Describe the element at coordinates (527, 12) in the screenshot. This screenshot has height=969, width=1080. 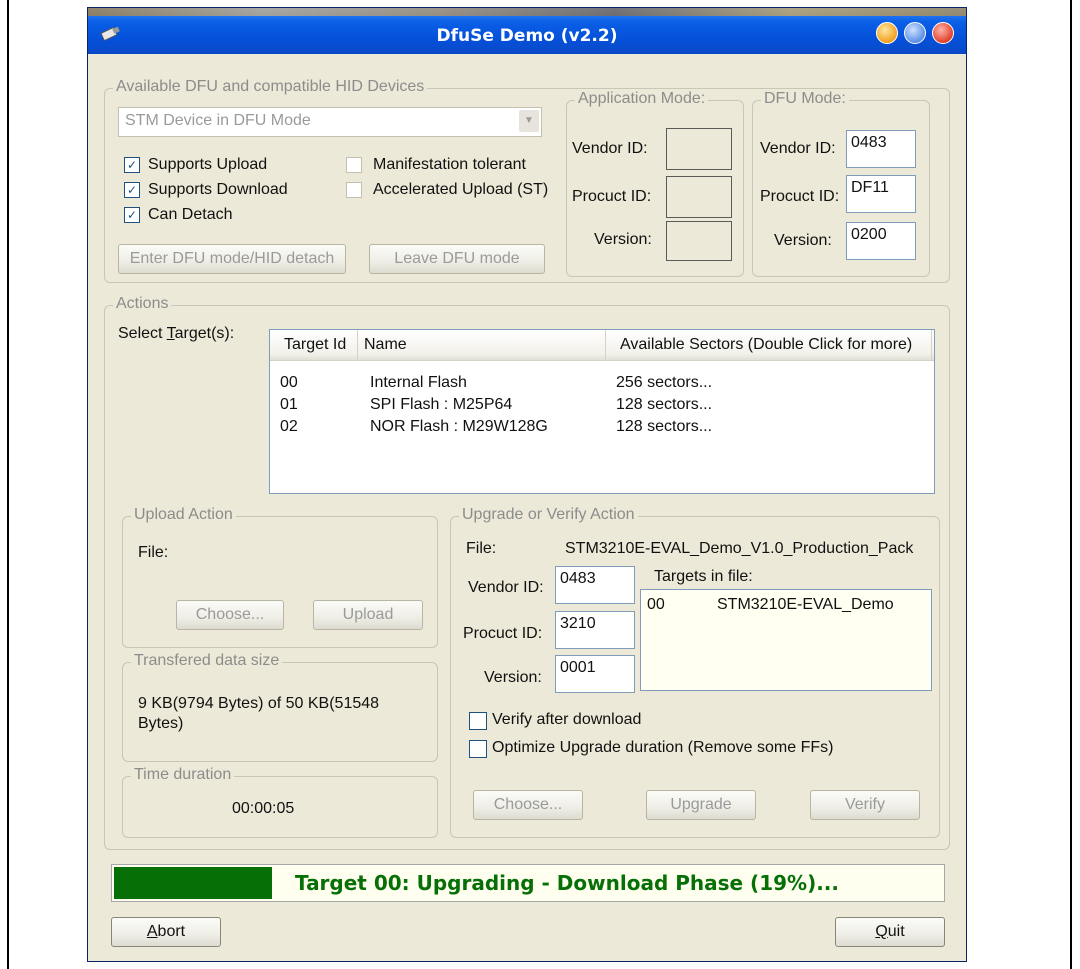
I see `background-strip` at that location.